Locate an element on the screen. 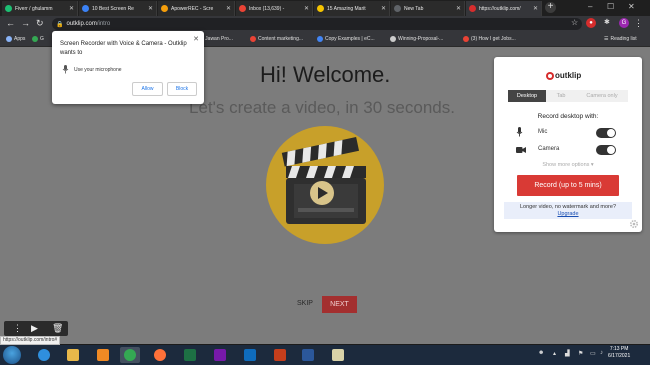 The height and width of the screenshot is (365, 650). taskbar-misc-icon is located at coordinates (338, 355).